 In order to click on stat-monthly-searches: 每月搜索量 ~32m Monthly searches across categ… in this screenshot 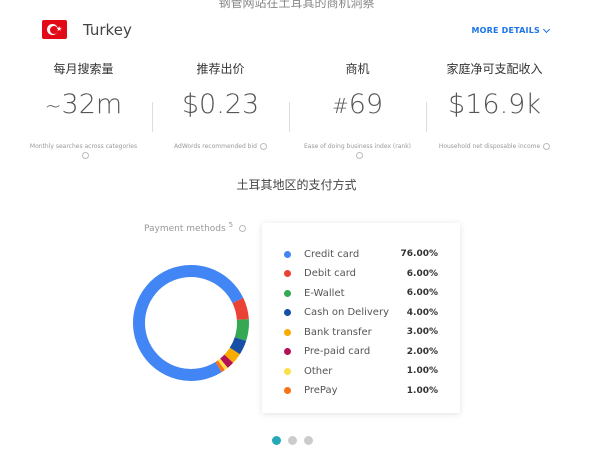, I will do `click(83, 110)`.